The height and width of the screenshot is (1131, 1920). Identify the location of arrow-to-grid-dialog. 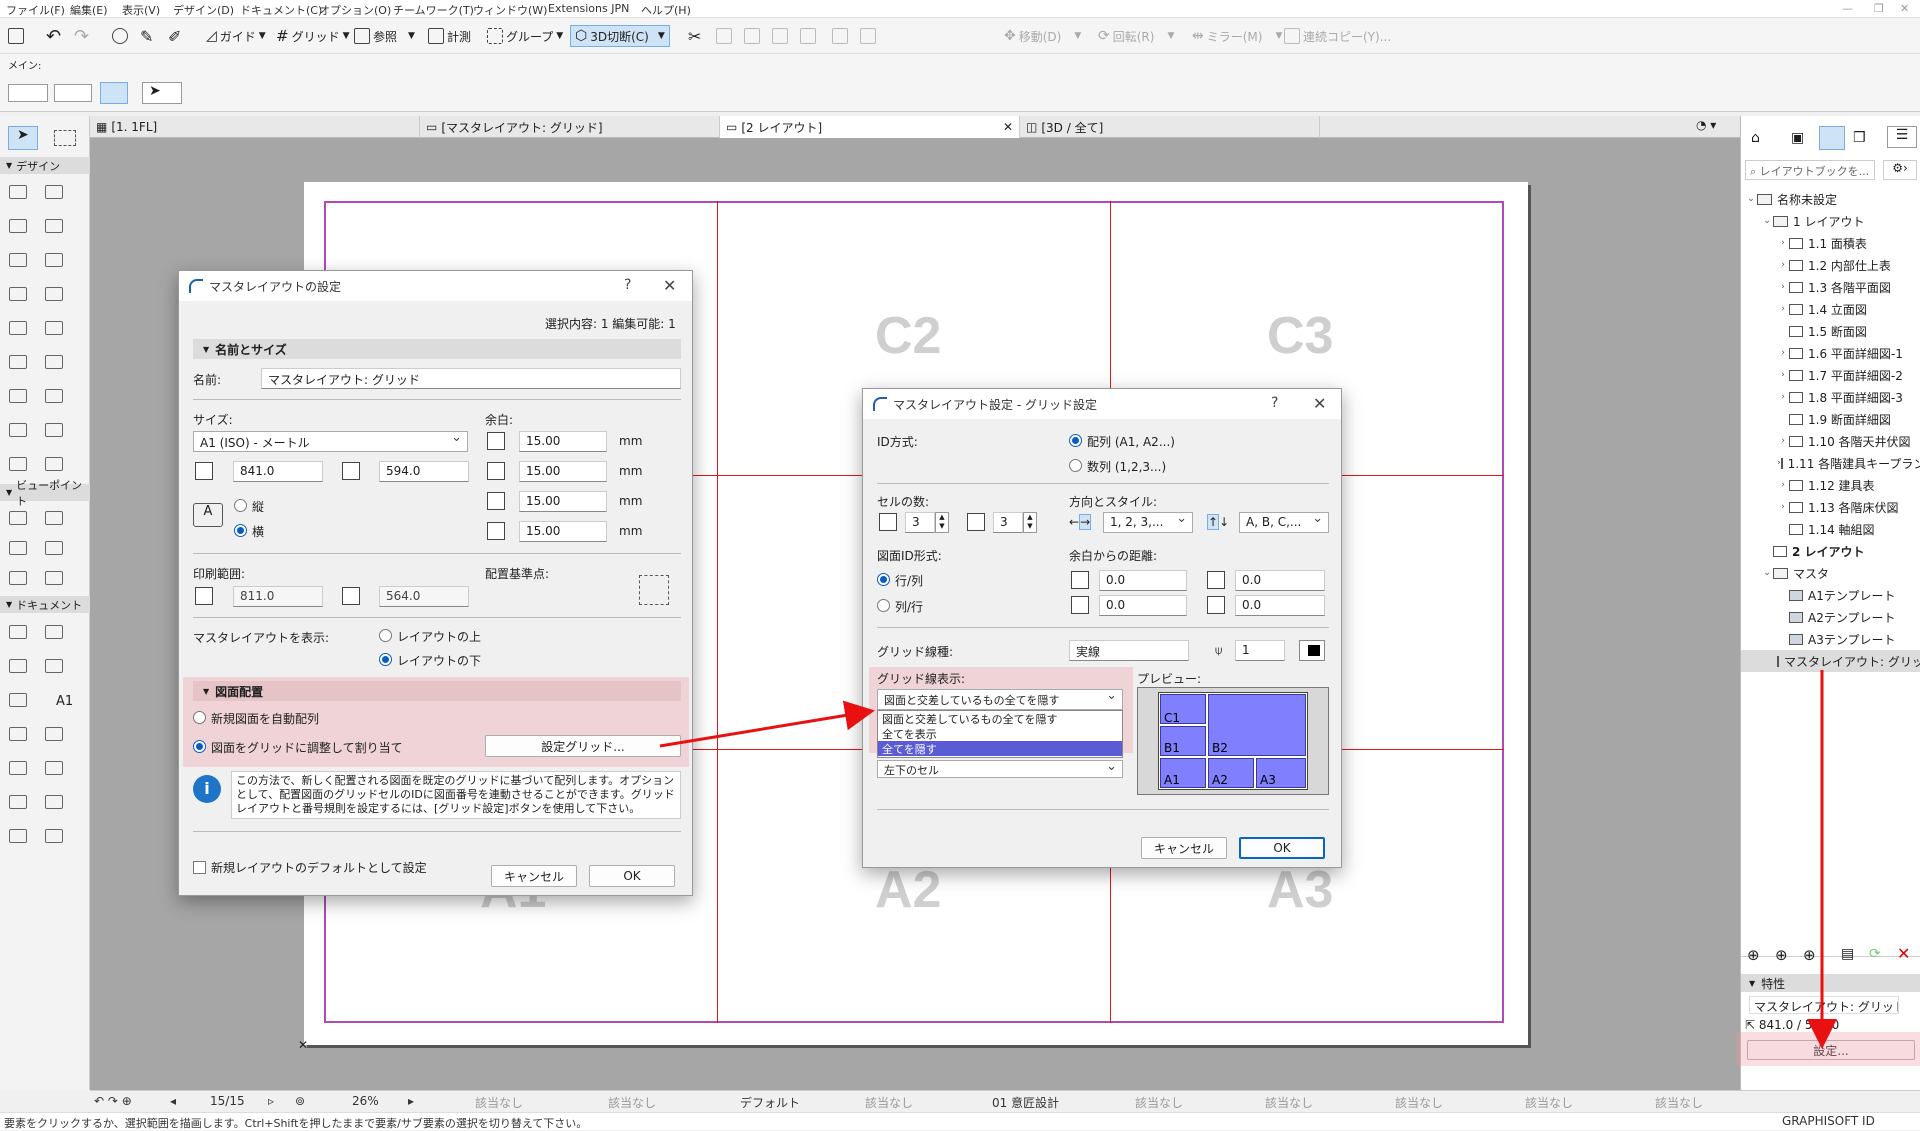
(767, 724).